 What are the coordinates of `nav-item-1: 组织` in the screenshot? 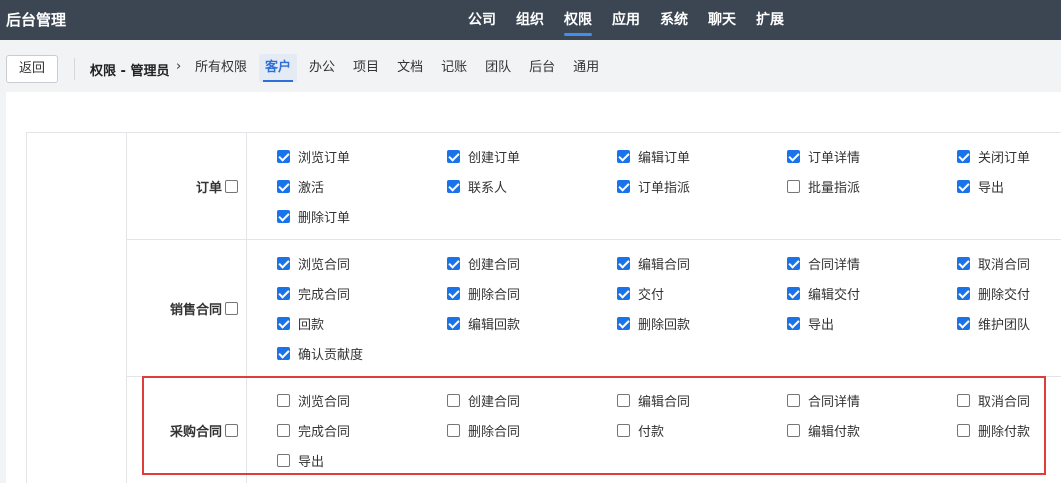 It's located at (530, 20).